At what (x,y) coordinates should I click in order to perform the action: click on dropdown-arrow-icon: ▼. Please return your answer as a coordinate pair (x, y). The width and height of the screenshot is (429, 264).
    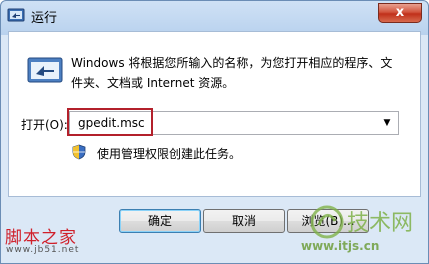
    Looking at the image, I should click on (387, 123).